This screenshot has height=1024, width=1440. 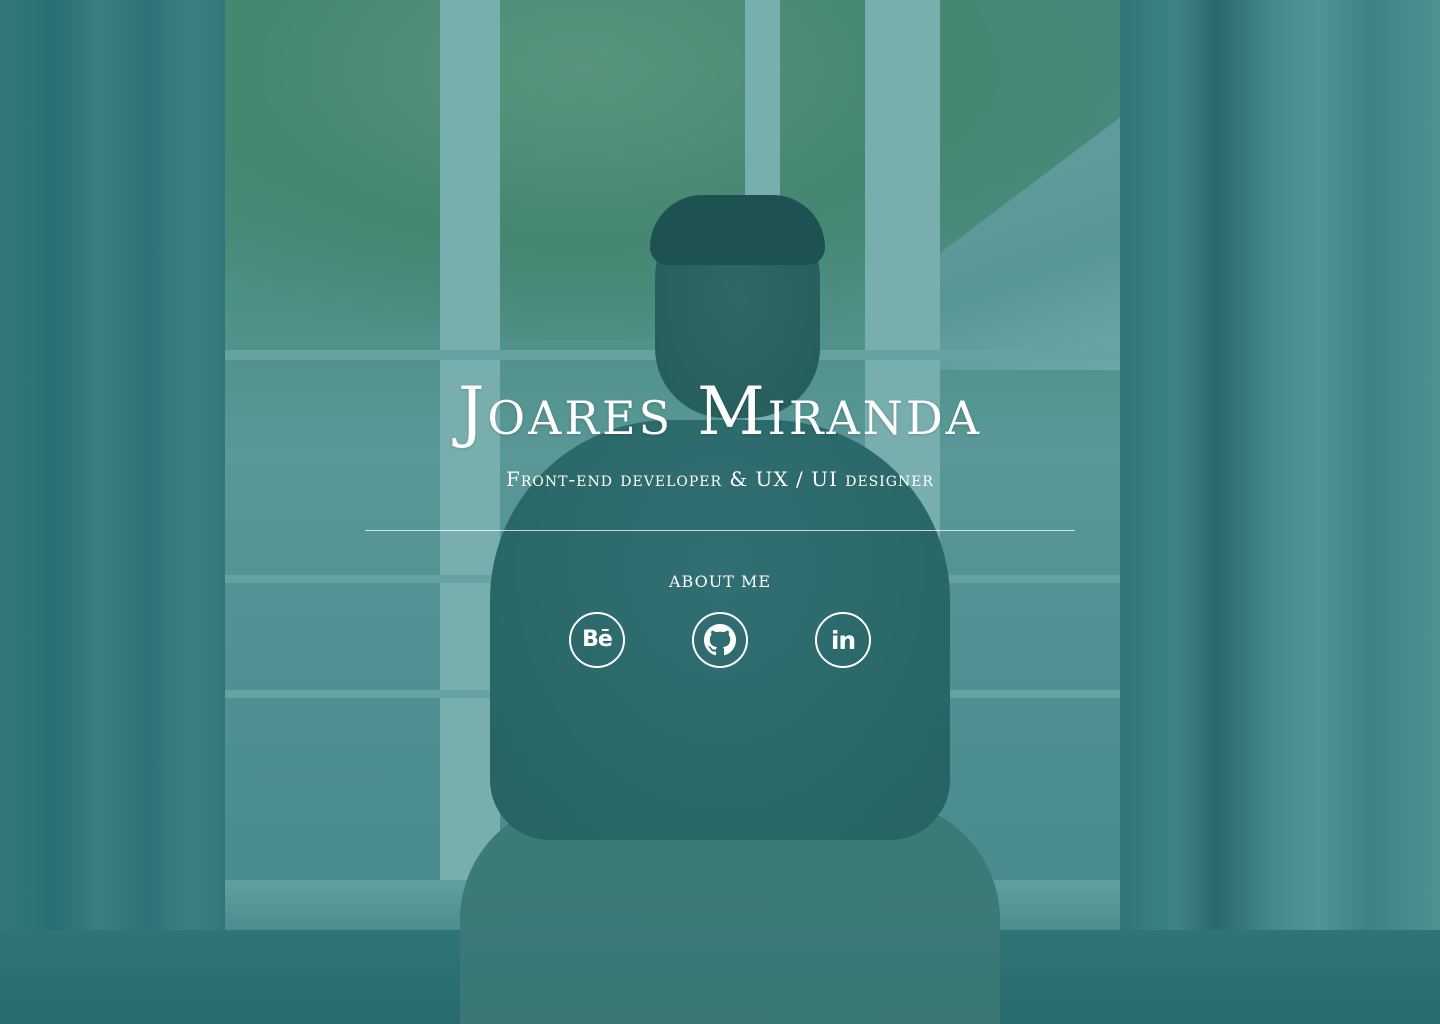 What do you see at coordinates (720, 530) in the screenshot?
I see `divider` at bounding box center [720, 530].